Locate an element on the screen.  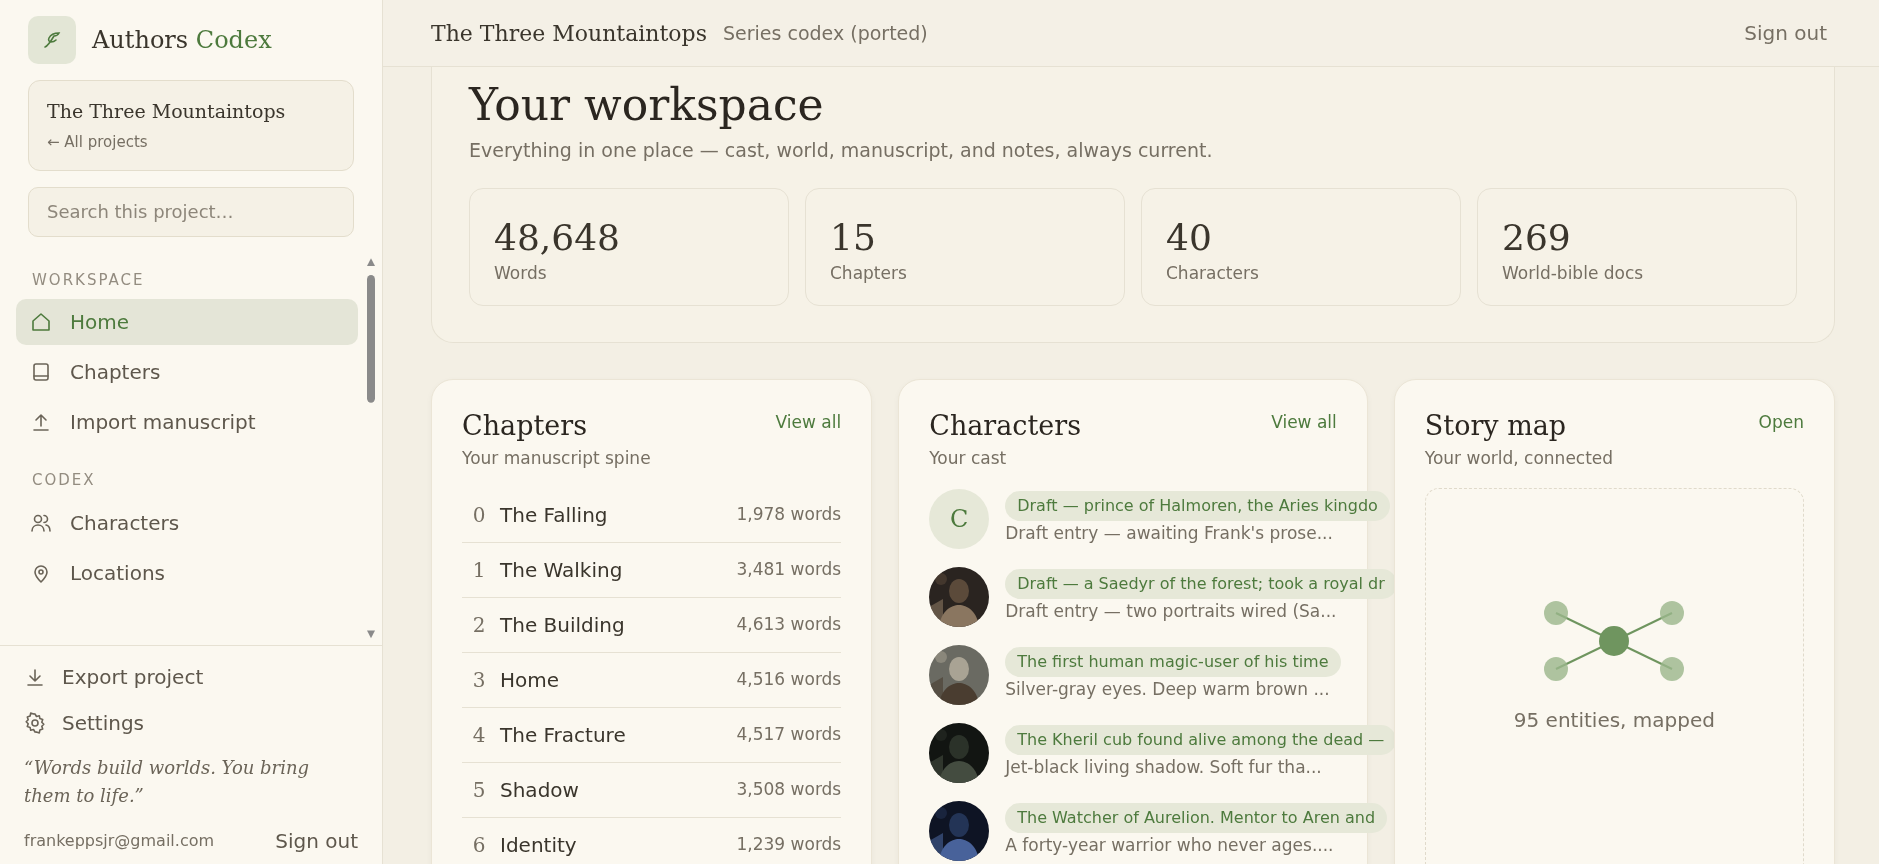
card-subtitle: Your cast is located at coordinates (968, 459).